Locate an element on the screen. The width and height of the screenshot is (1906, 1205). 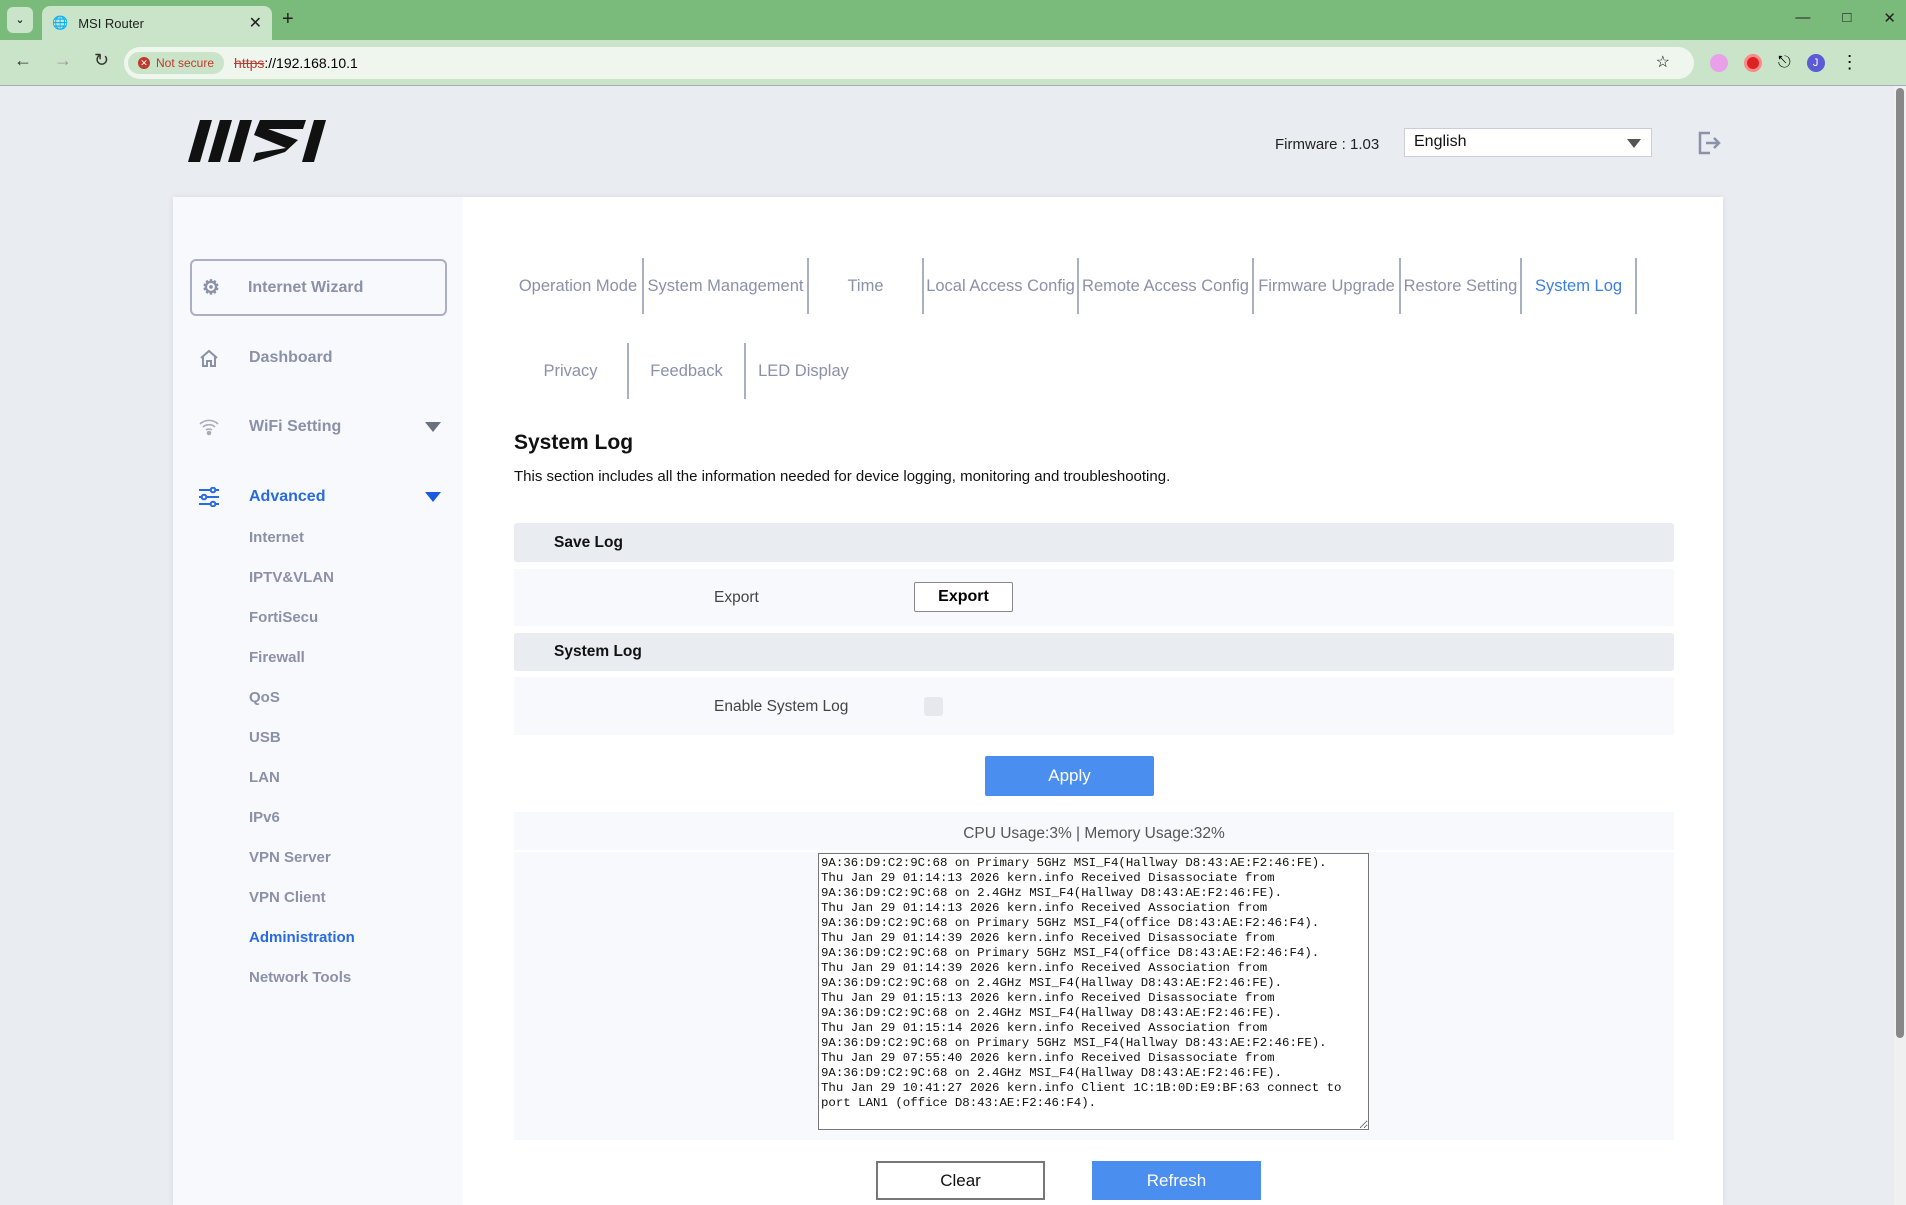
new-tab-button: + is located at coordinates (288, 19).